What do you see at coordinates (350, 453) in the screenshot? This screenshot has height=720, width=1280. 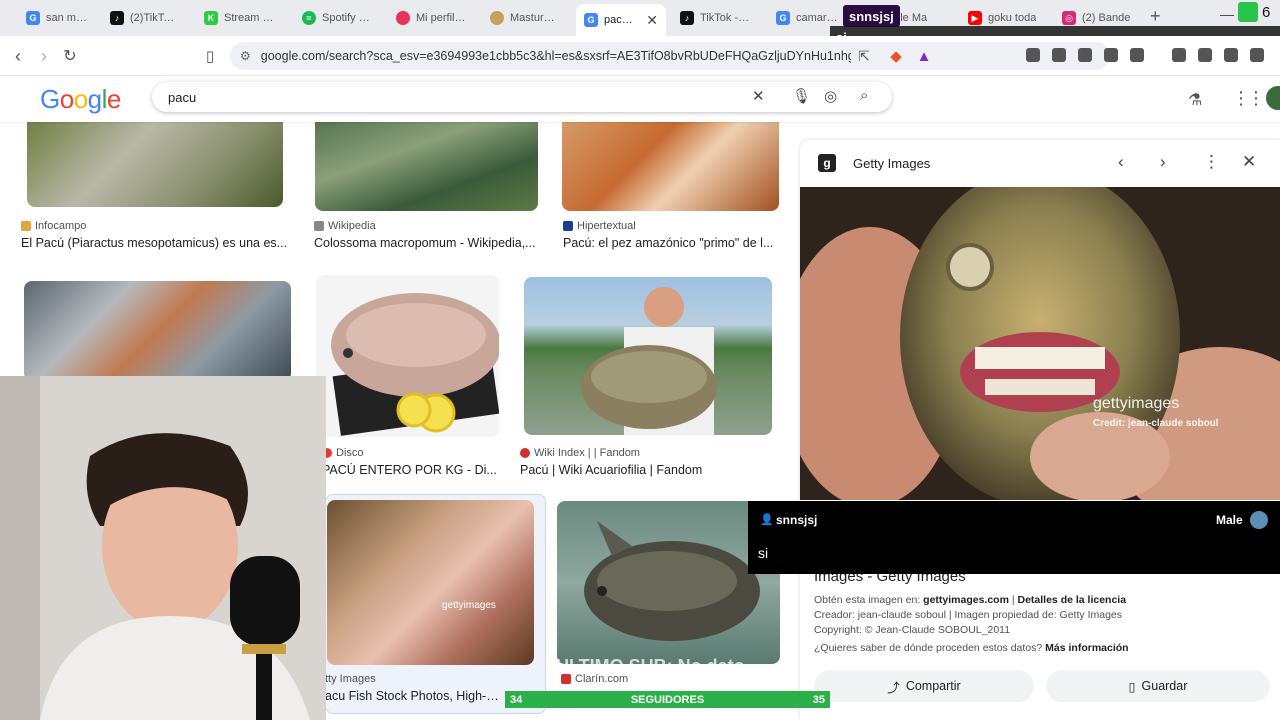 I see `source-name: Disco` at bounding box center [350, 453].